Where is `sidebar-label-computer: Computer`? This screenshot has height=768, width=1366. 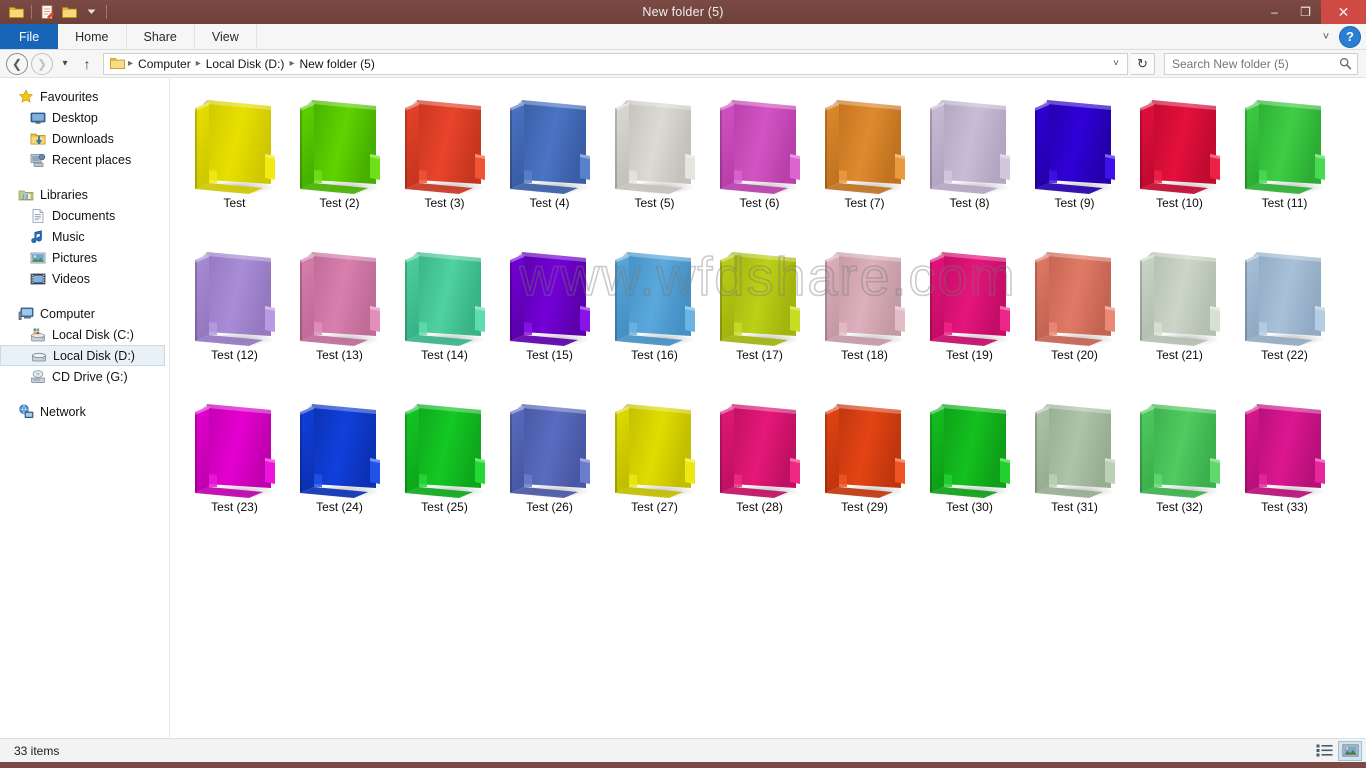
sidebar-label-computer: Computer is located at coordinates (67, 313).